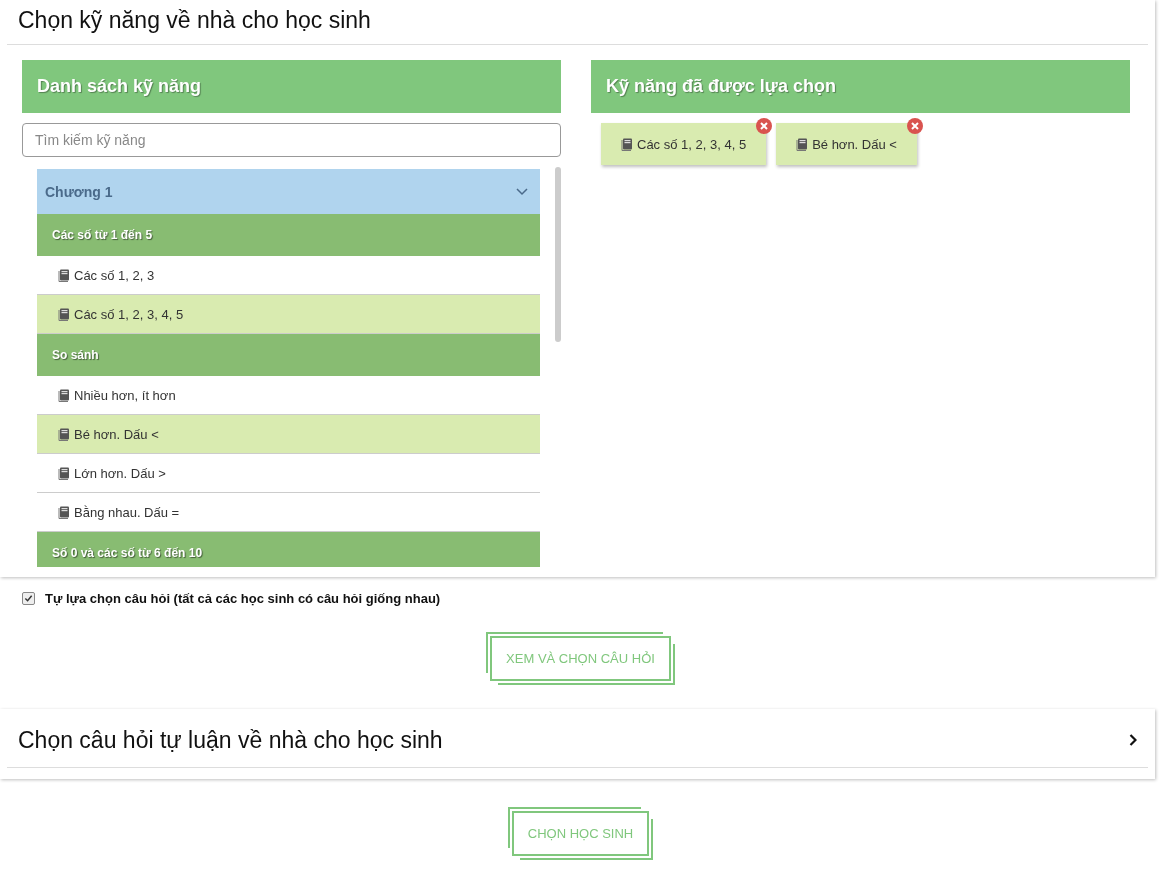 The height and width of the screenshot is (891, 1161). I want to click on selected-skill-chip: Bé hơn. Dấu <, so click(846, 144).